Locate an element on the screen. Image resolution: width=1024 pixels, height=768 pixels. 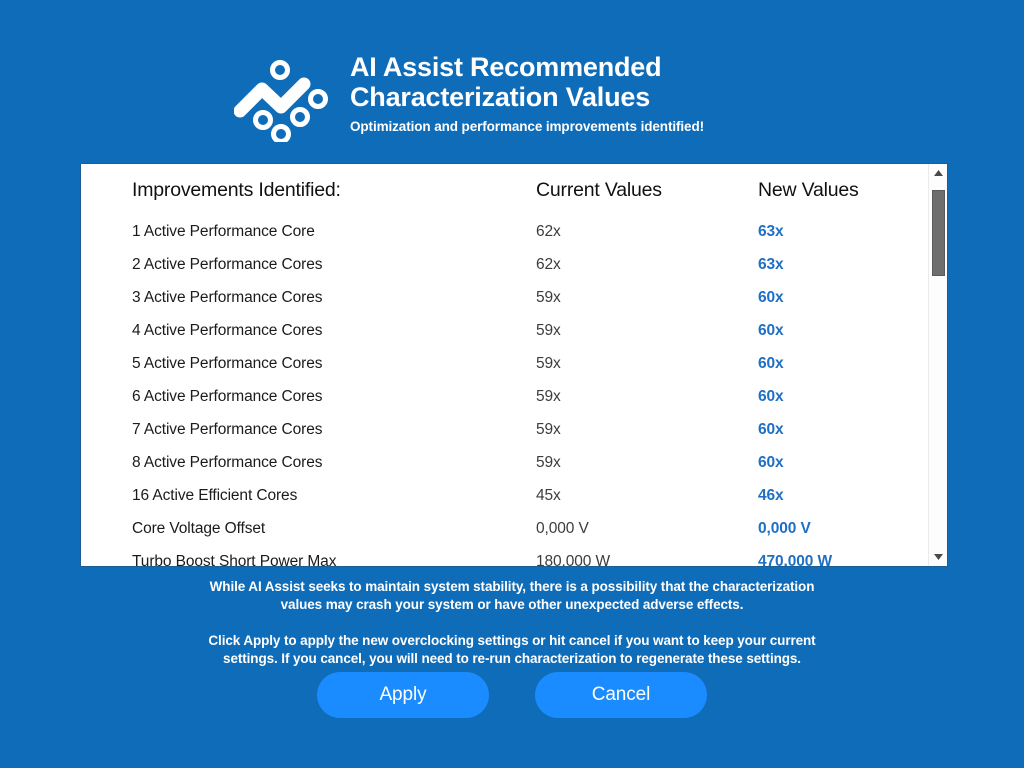
dialog-title-line2: Characterization Values is located at coordinates (500, 97).